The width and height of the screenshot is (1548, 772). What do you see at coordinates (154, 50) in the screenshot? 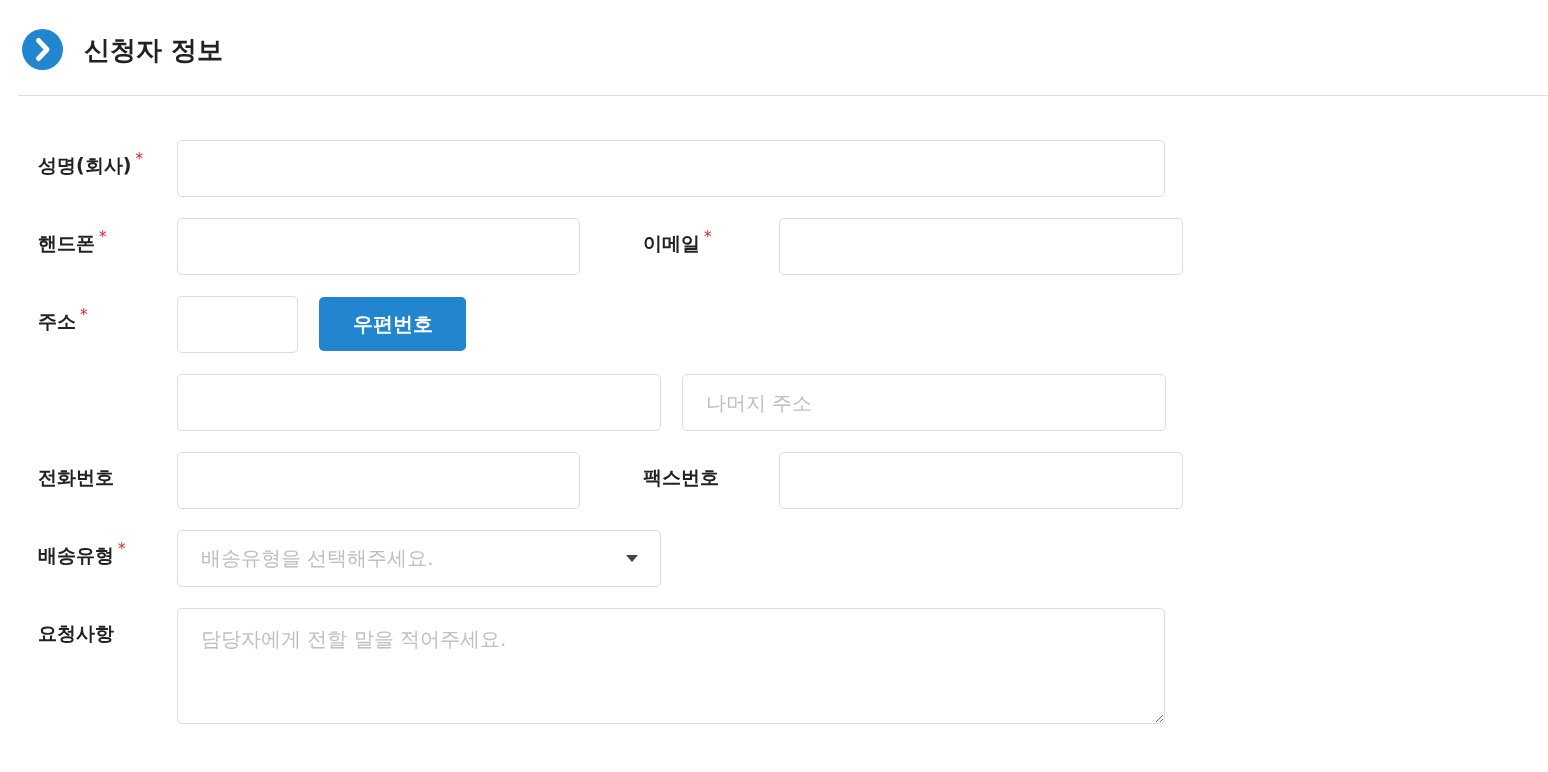
I see `section-title: 신청자 정보` at bounding box center [154, 50].